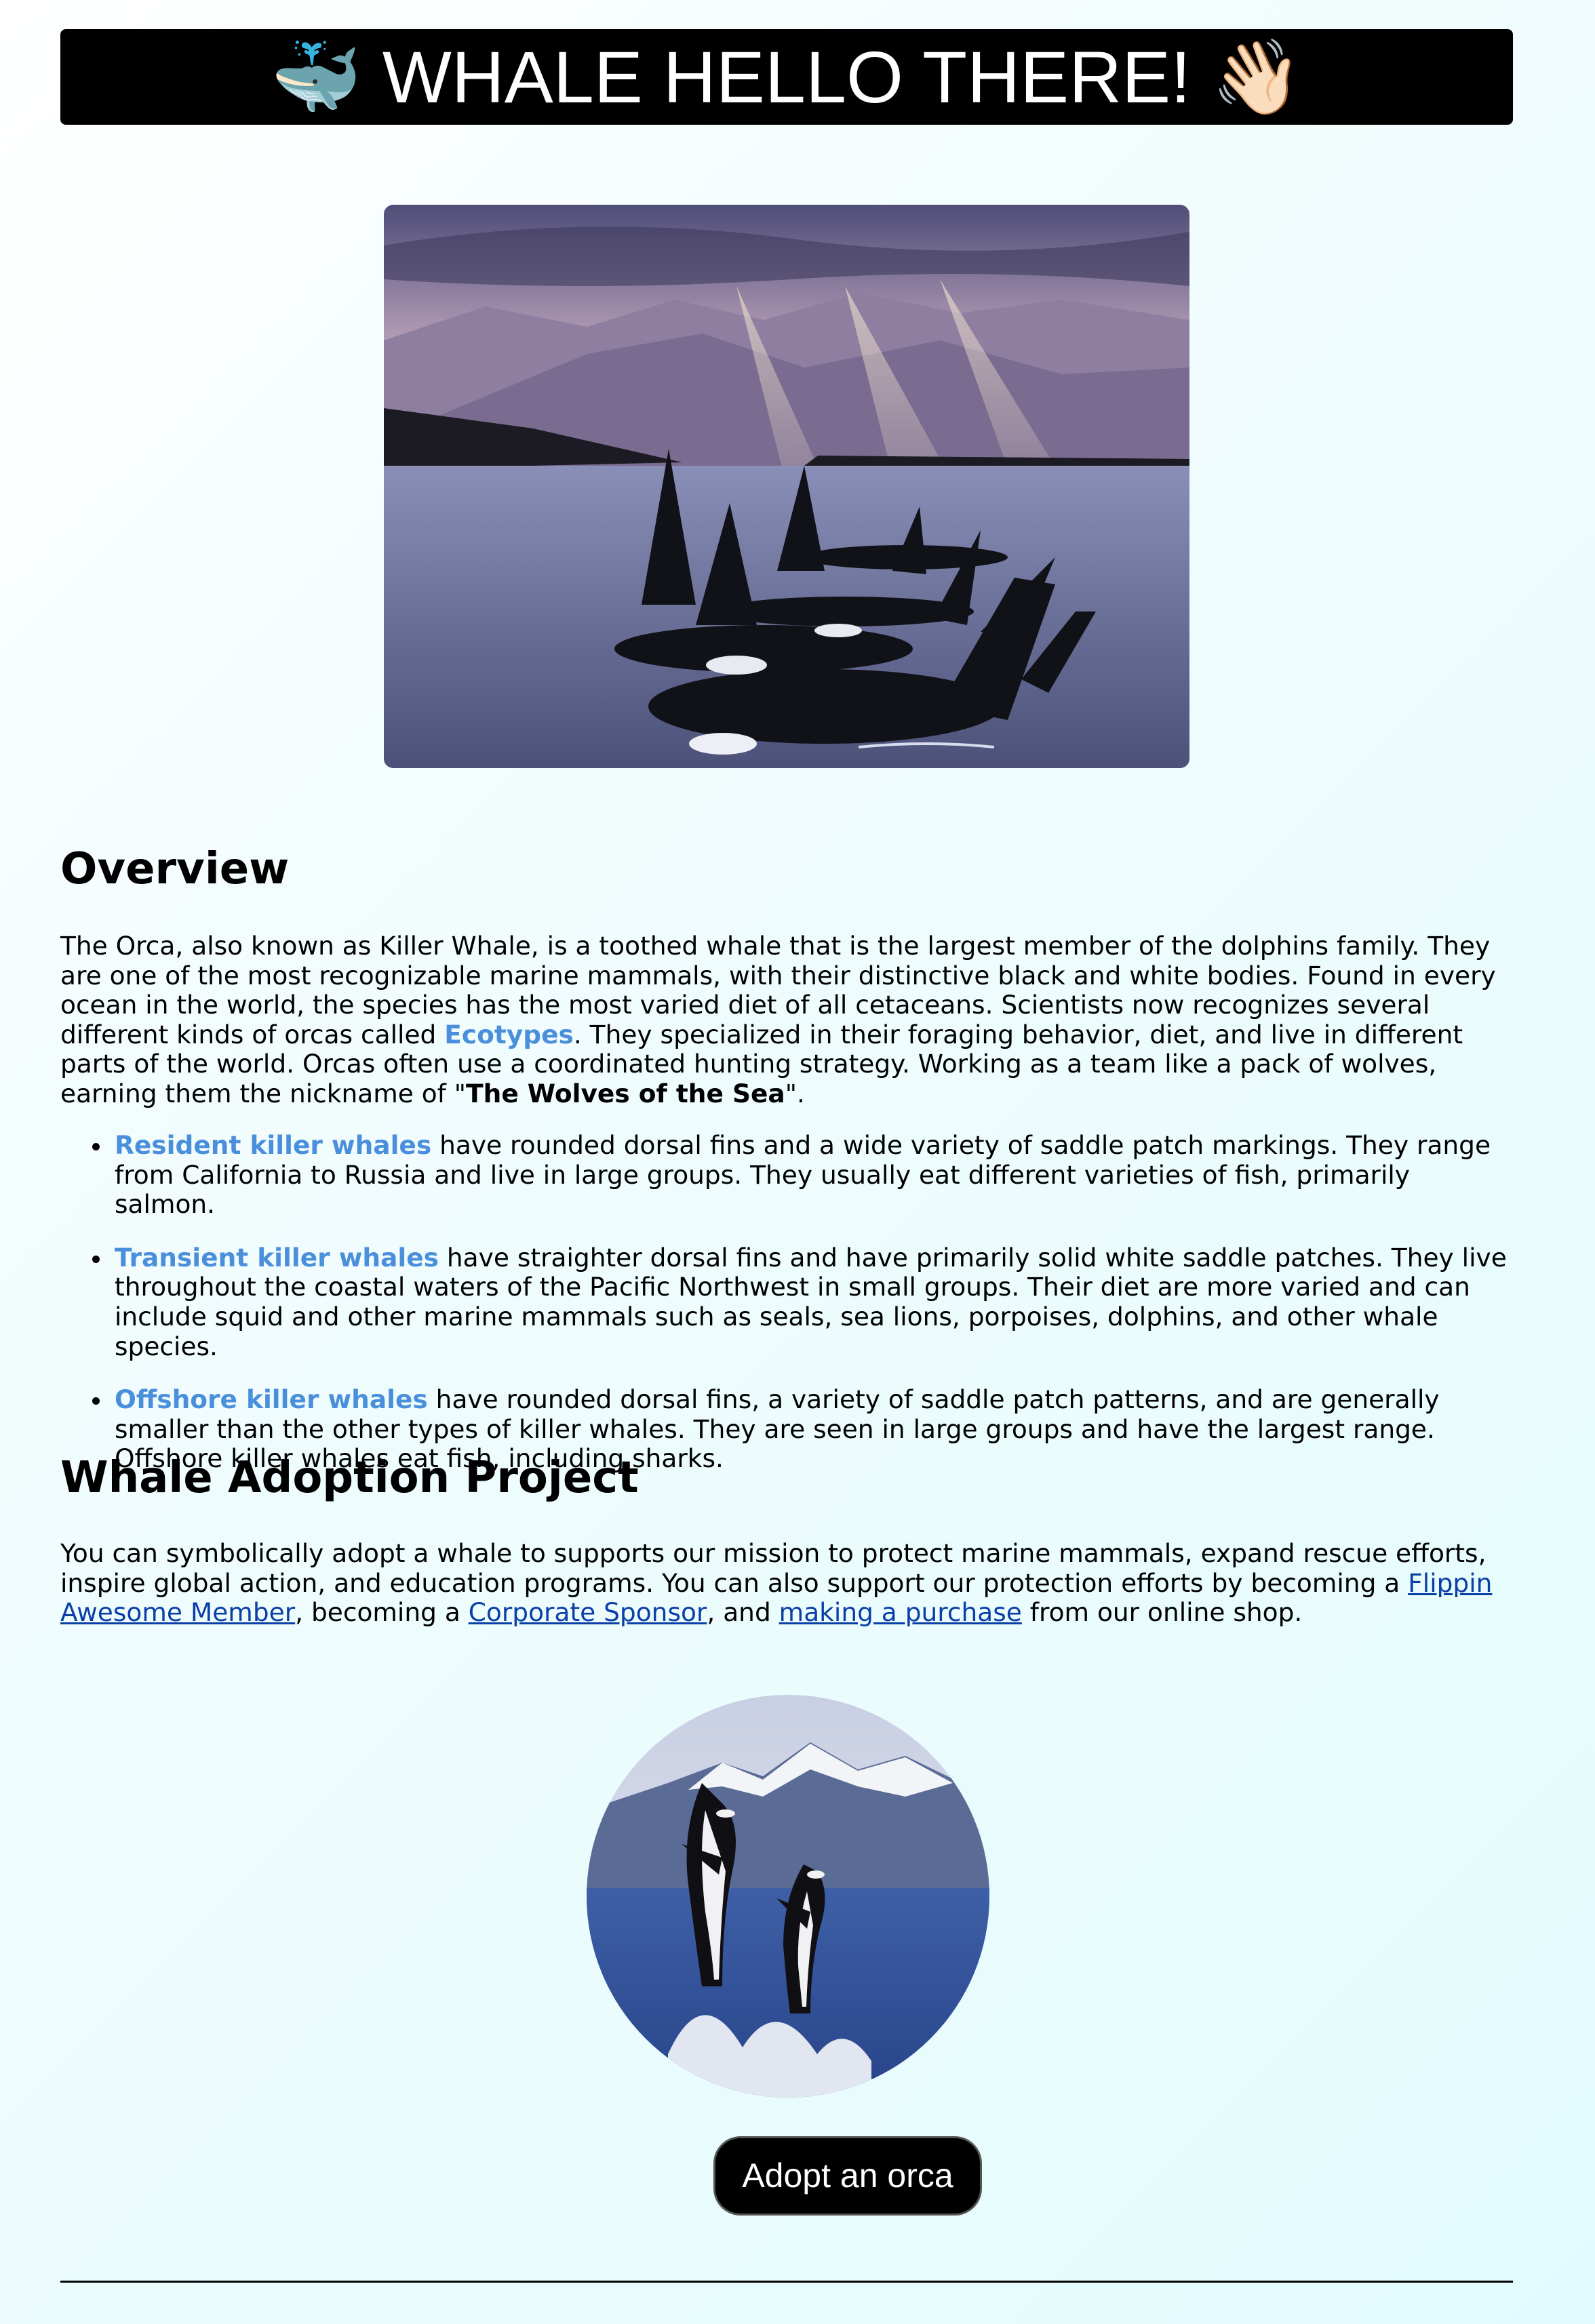  I want to click on ecotype-name: Transient killer whales, so click(277, 1258).